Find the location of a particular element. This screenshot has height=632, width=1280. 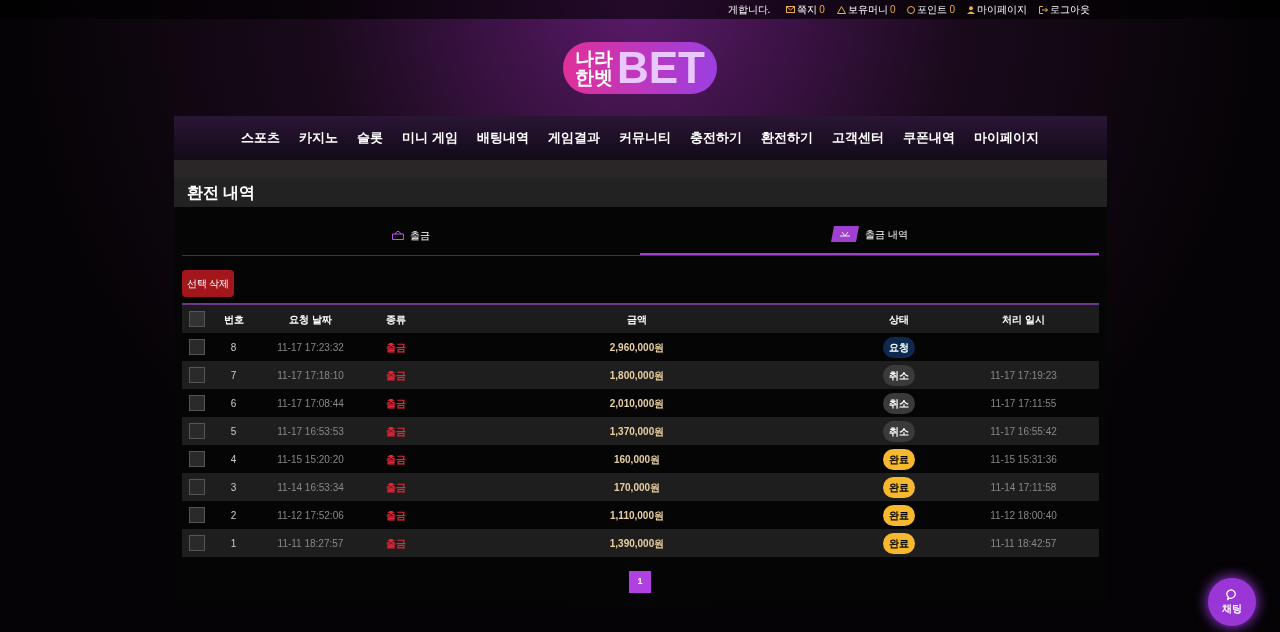

table-cell: 2,960,000원 is located at coordinates (637, 347).